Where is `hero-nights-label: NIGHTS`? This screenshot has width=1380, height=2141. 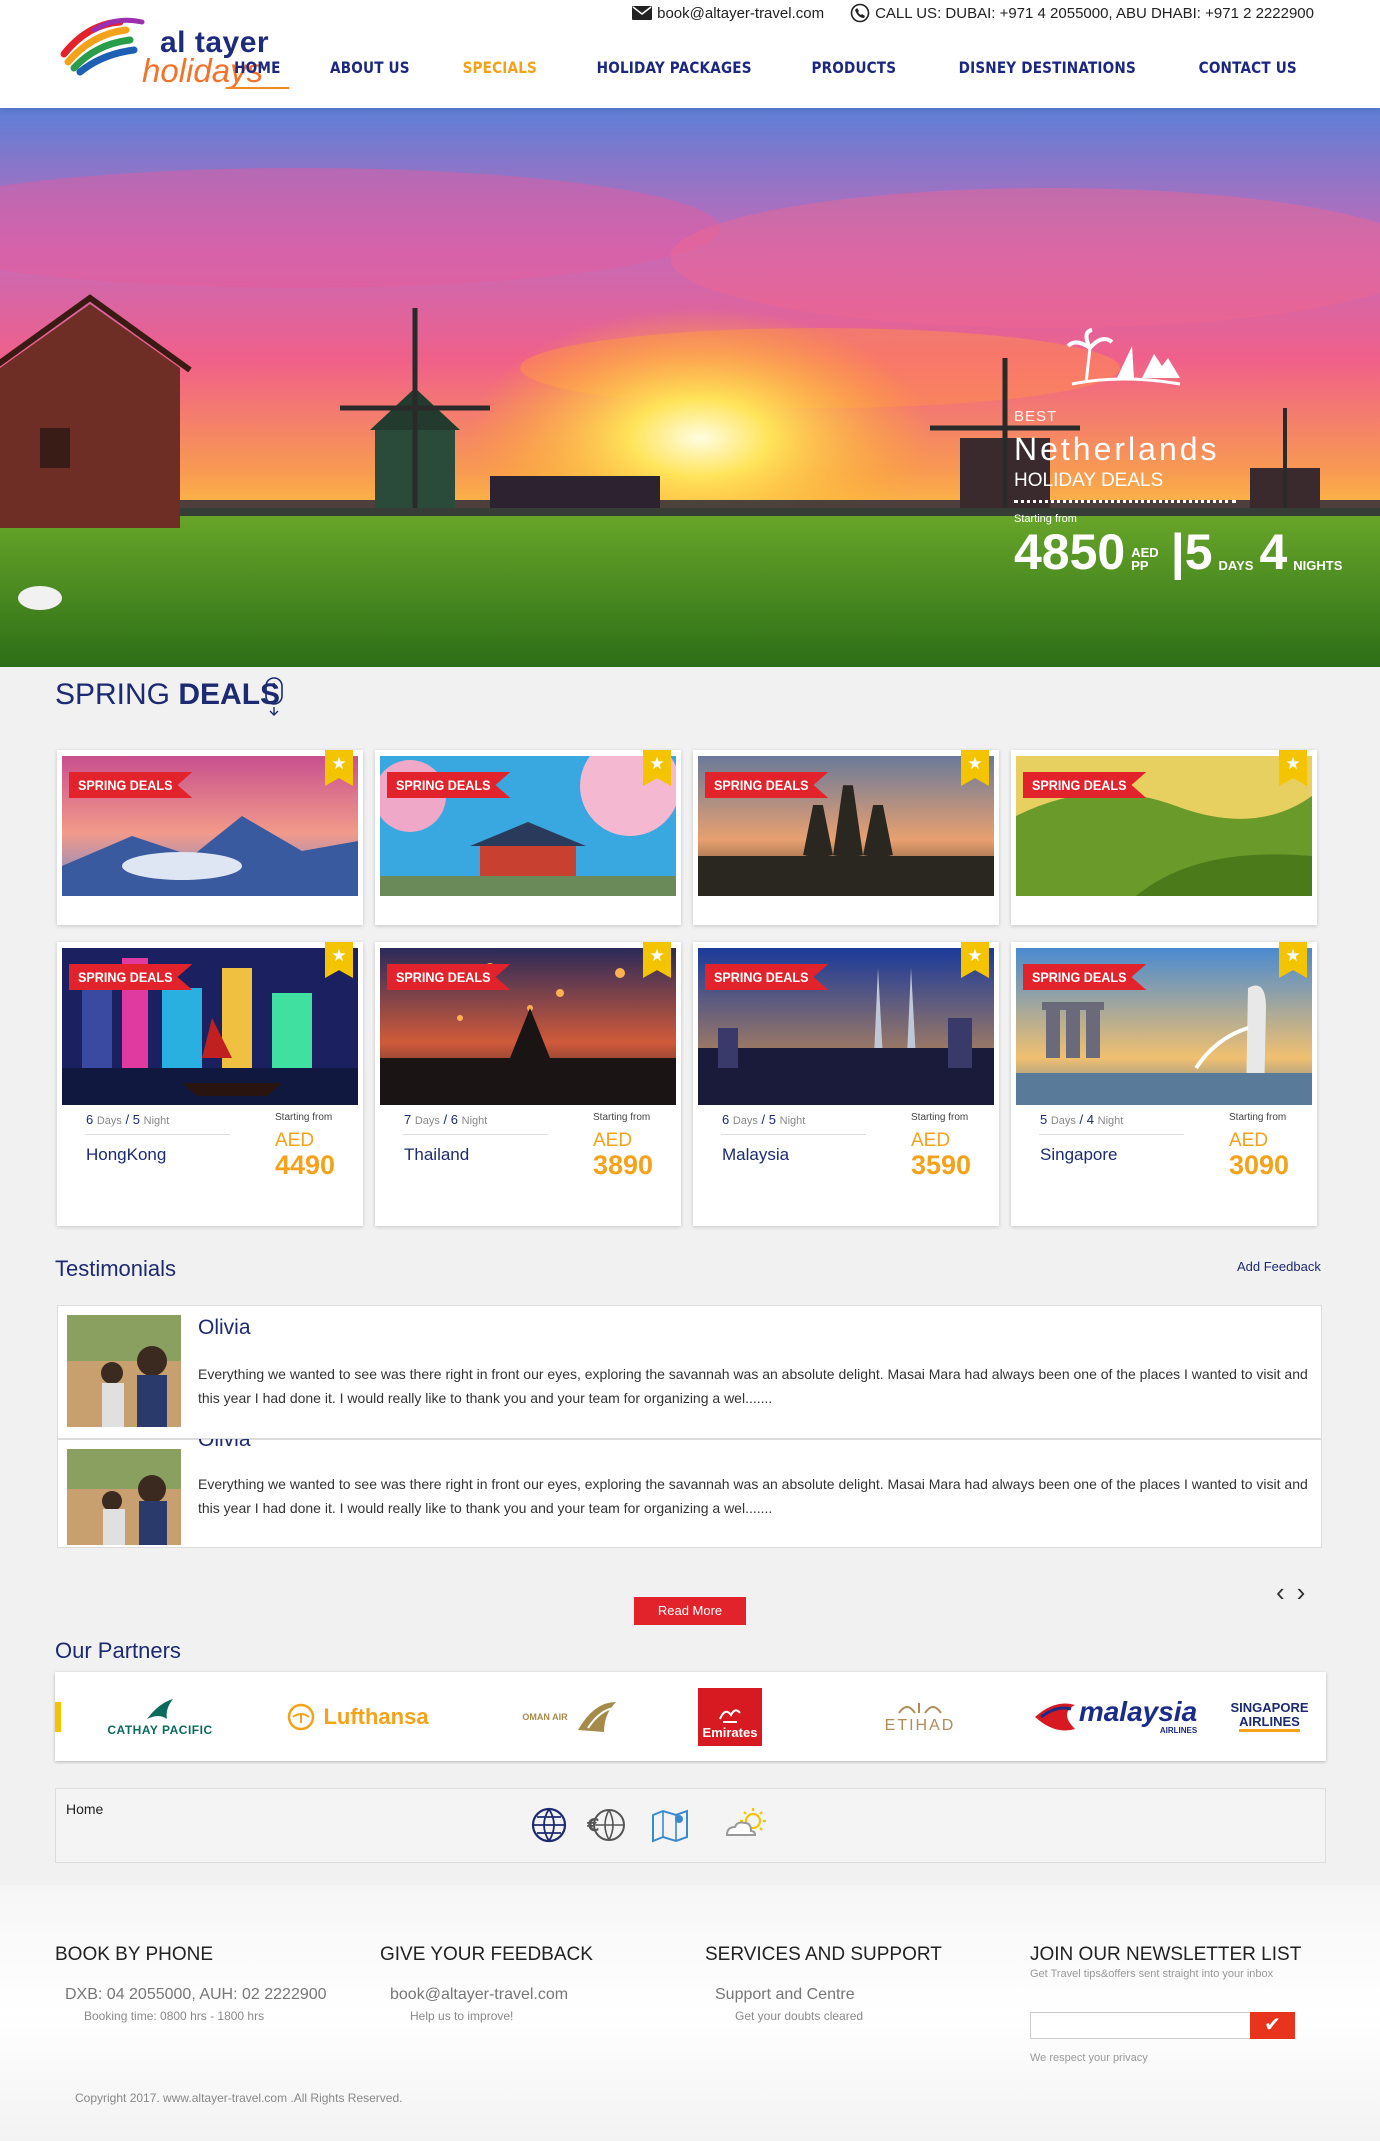
hero-nights-label: NIGHTS is located at coordinates (1318, 566).